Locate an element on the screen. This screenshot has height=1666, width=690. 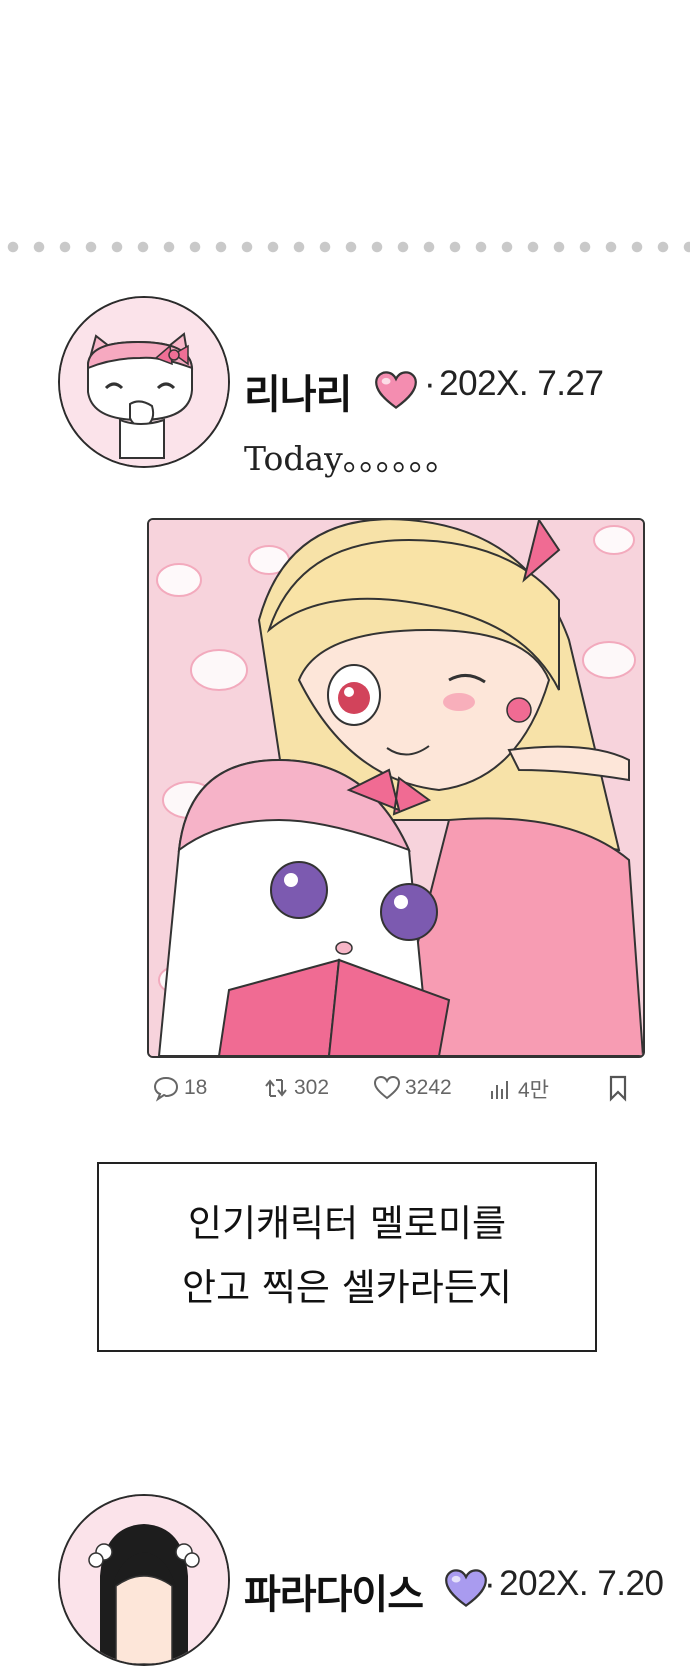
cat-character-avatar-image is located at coordinates (144, 382).